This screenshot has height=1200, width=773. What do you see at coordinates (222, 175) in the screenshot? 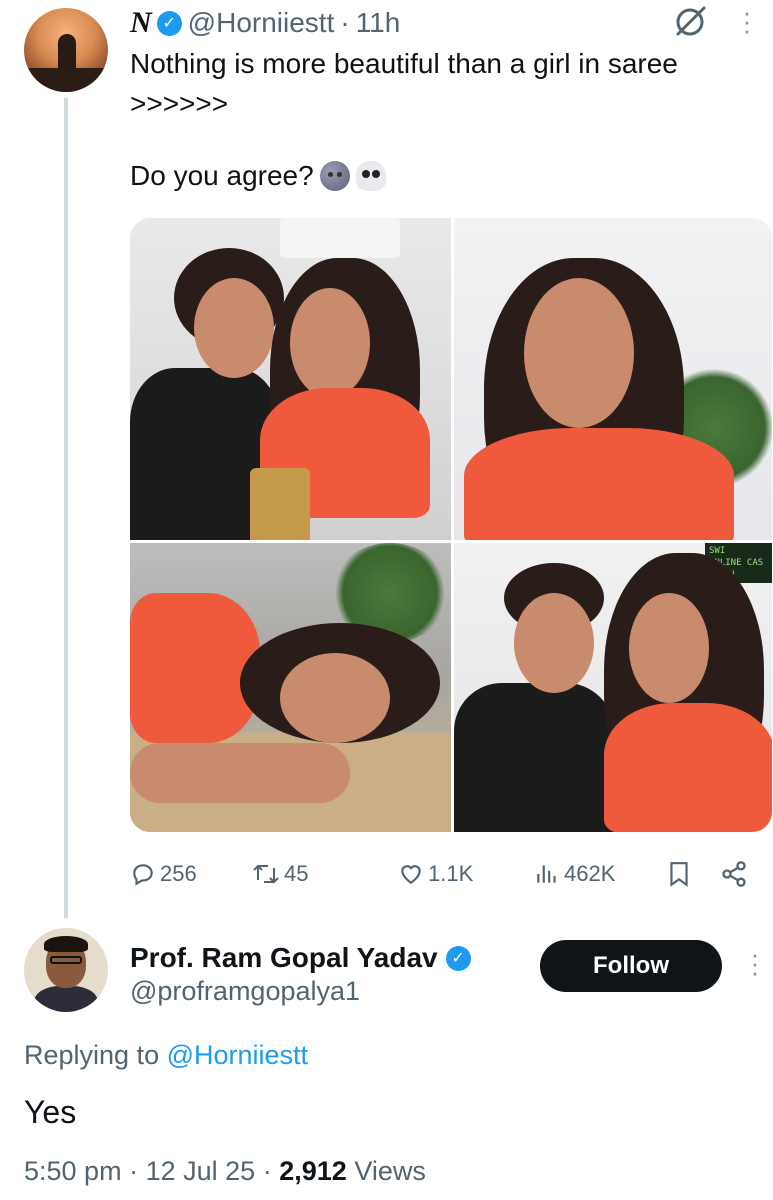
I see `tweet-text-line-3: Do you agree?` at bounding box center [222, 175].